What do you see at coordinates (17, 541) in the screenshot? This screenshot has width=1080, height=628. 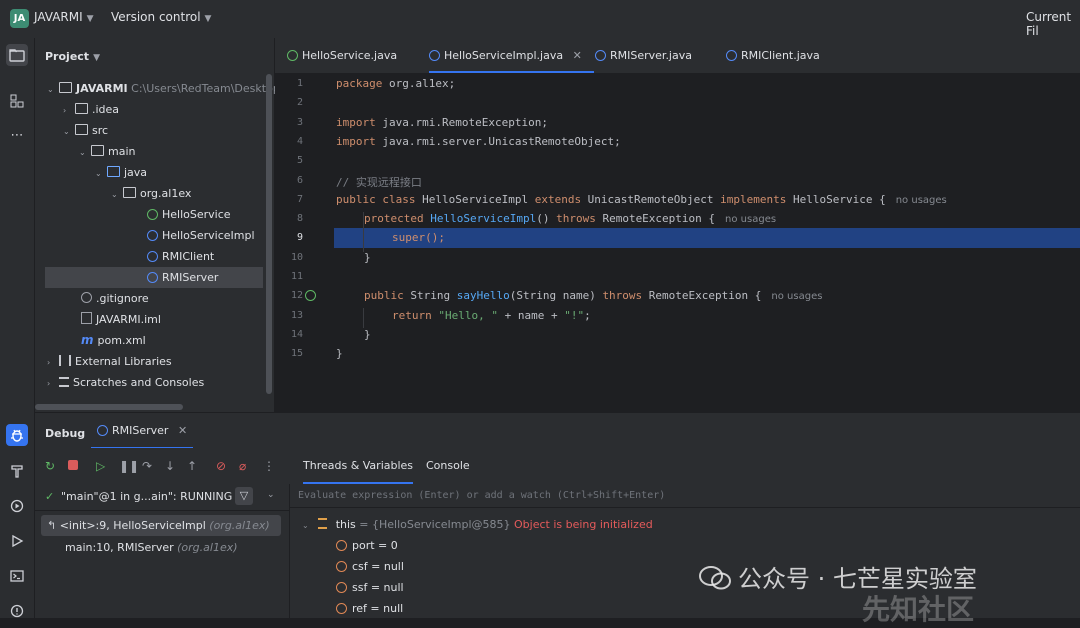 I see `run-icon` at bounding box center [17, 541].